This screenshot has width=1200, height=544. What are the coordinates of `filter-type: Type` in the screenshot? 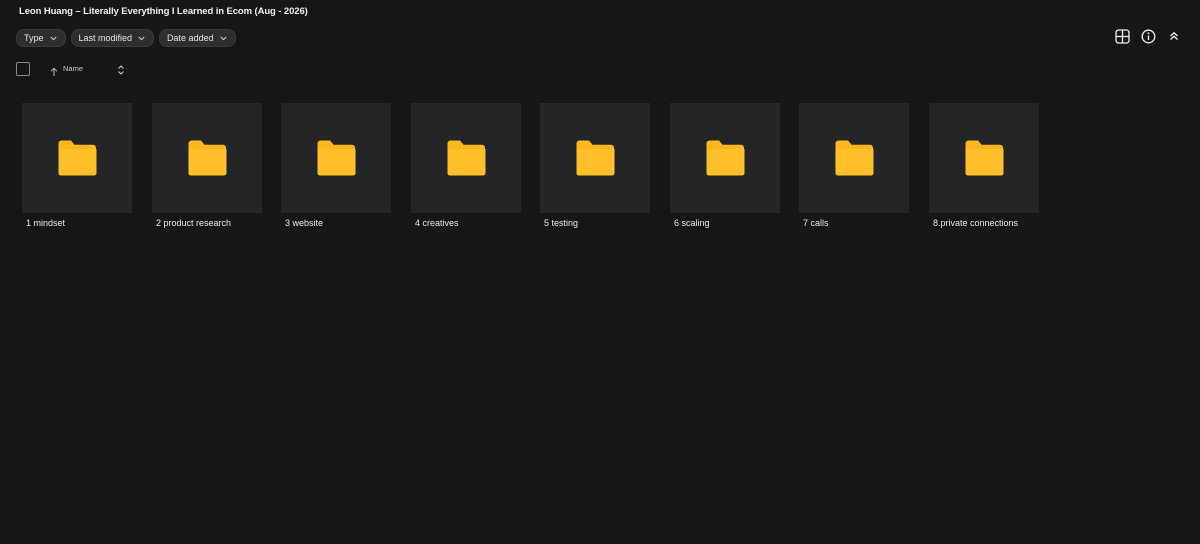 It's located at (41, 38).